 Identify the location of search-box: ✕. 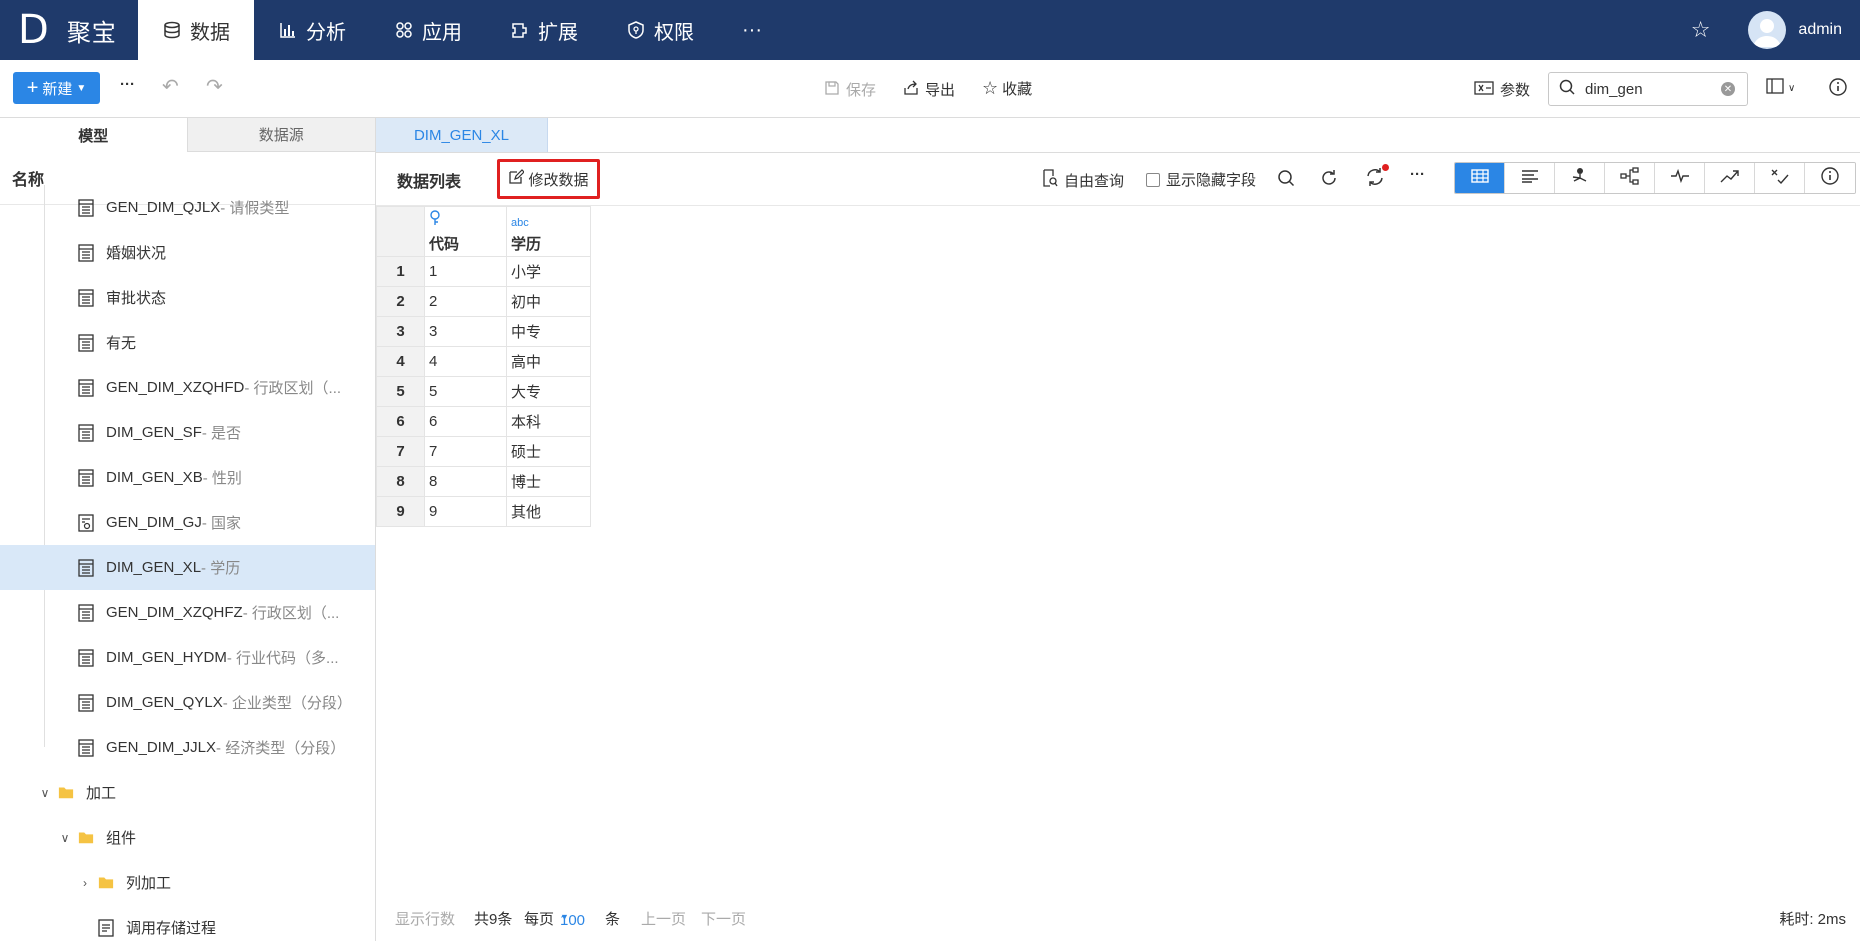
(1648, 89).